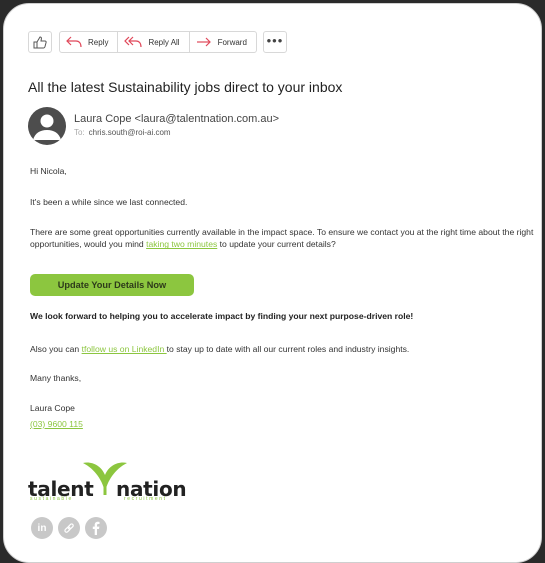 This screenshot has height=563, width=545. Describe the element at coordinates (51, 499) in the screenshot. I see `logo-tagline-left: sustainable` at that location.